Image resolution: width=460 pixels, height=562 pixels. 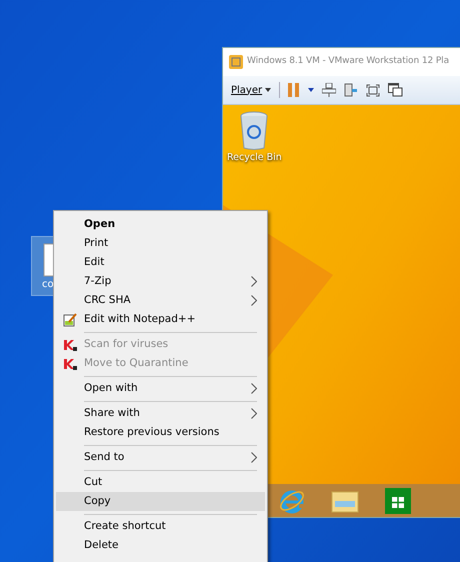 I want to click on menu-item: Restore previous versions, so click(x=160, y=432).